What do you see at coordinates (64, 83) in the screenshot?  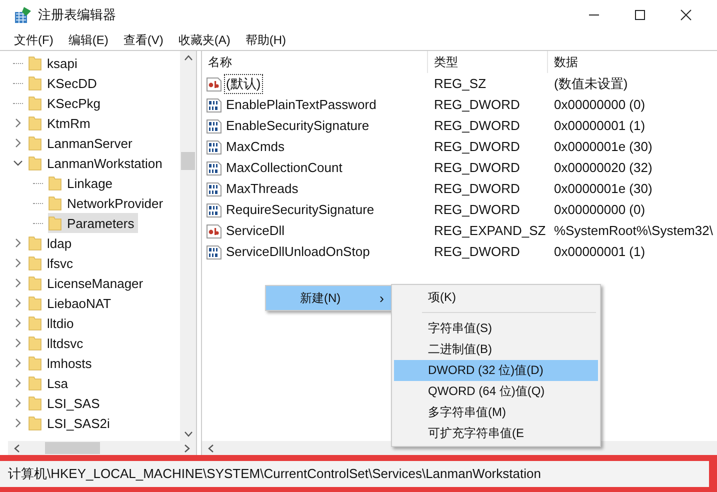 I see `tree-item: KSecDD` at bounding box center [64, 83].